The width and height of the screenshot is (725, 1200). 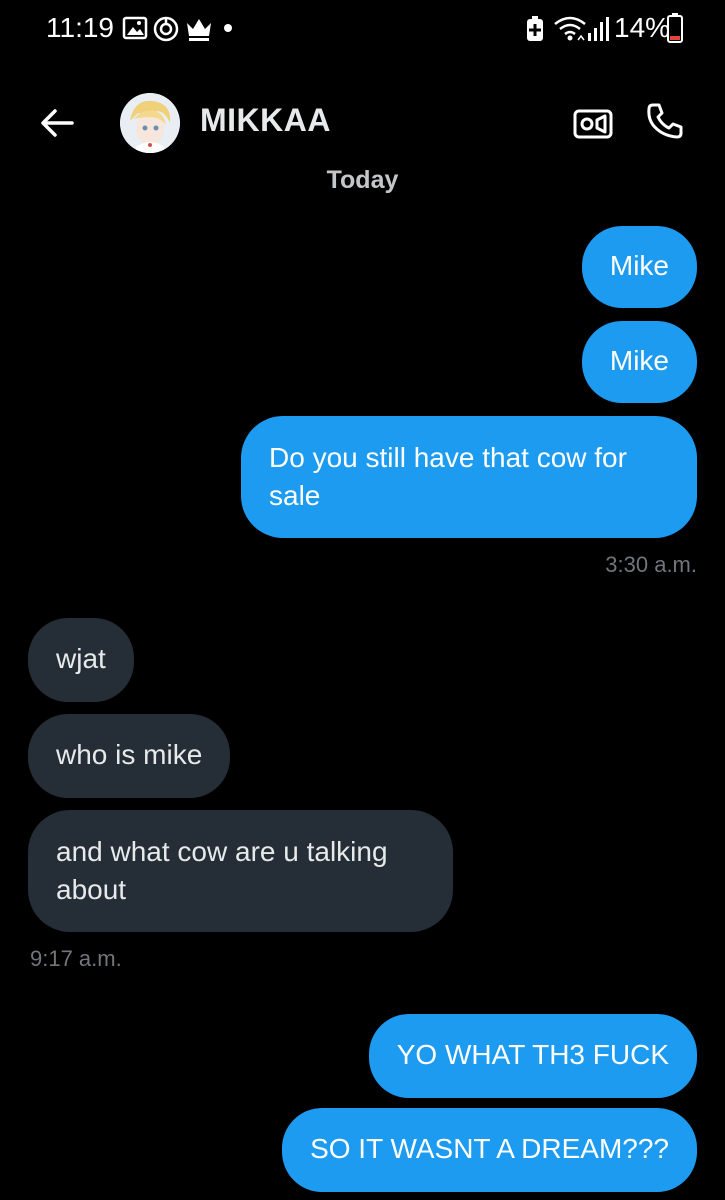 I want to click on status-time: 11:19, so click(x=80, y=27).